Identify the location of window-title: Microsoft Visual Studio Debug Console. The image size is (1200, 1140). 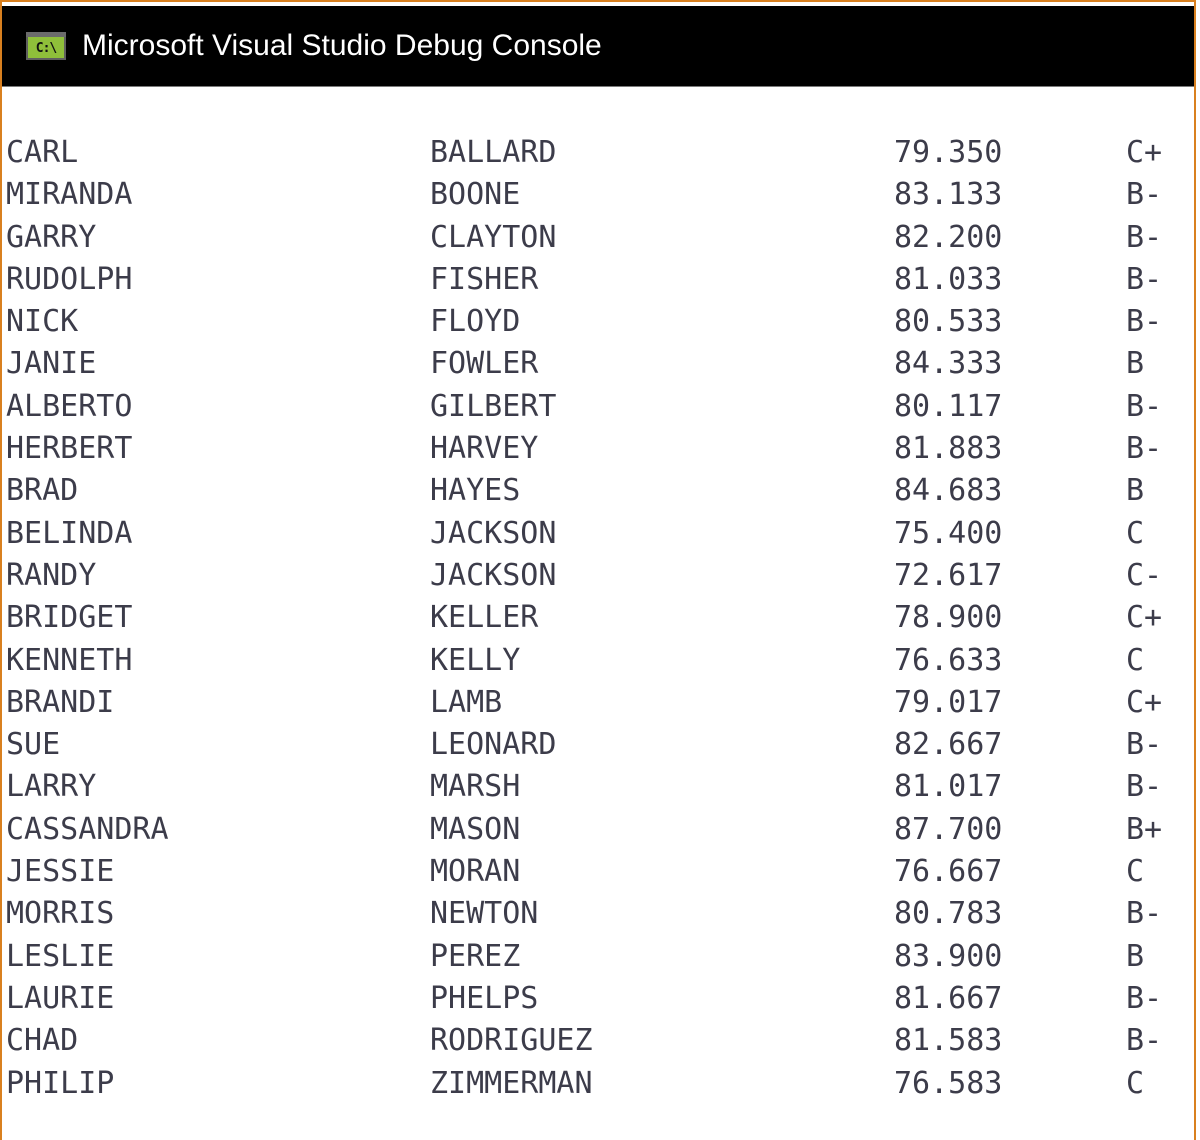
(342, 45).